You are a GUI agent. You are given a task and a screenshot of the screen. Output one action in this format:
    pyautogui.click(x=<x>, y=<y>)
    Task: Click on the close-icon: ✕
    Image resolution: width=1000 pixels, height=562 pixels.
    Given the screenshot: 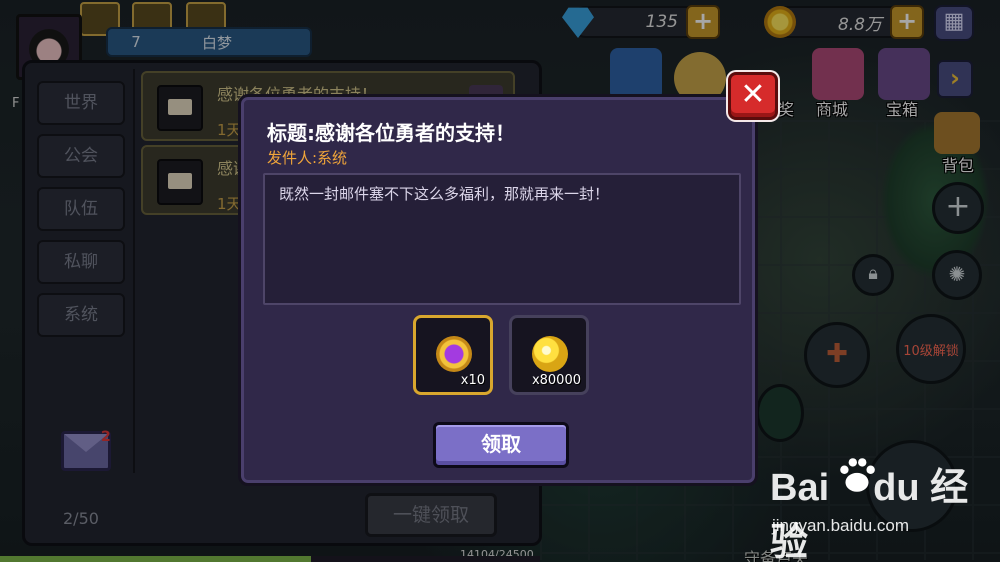 What is the action you would take?
    pyautogui.click(x=753, y=96)
    